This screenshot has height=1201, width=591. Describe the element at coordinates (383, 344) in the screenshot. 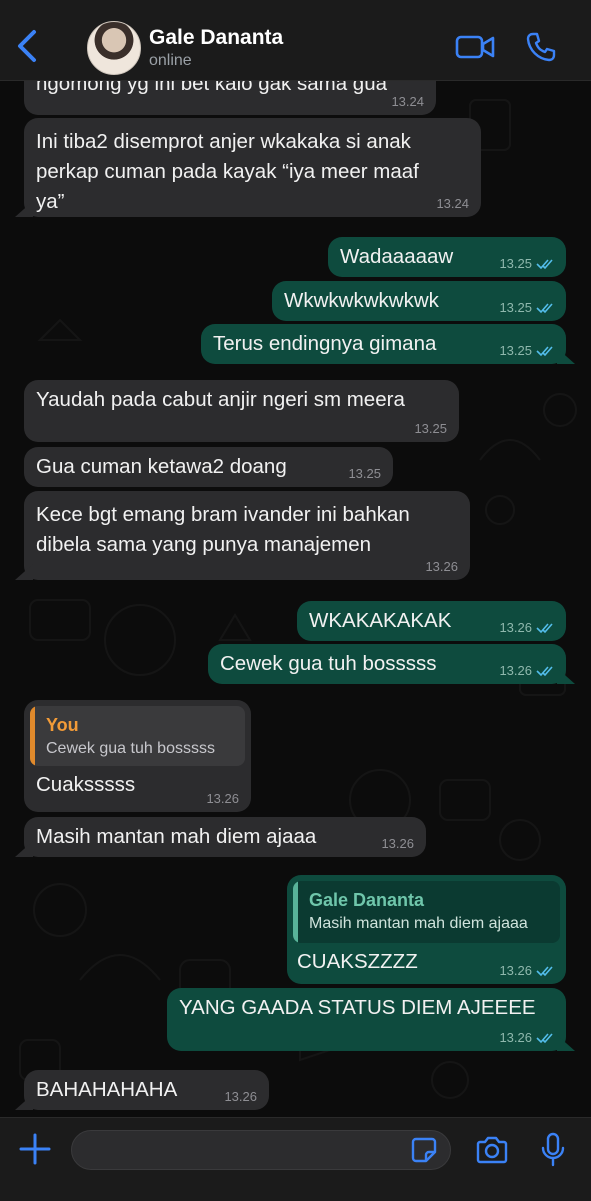

I see `message-outgoing: Terus endingnya gimana 13.25` at that location.